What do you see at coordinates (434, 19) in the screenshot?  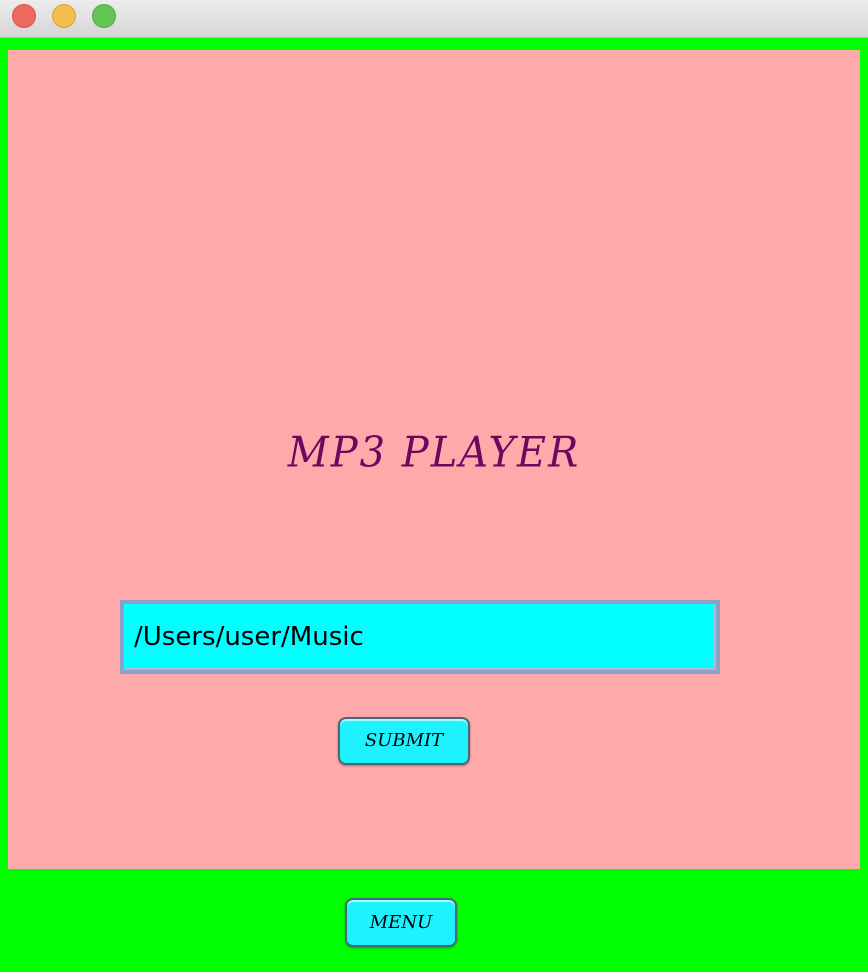 I see `title-bar` at bounding box center [434, 19].